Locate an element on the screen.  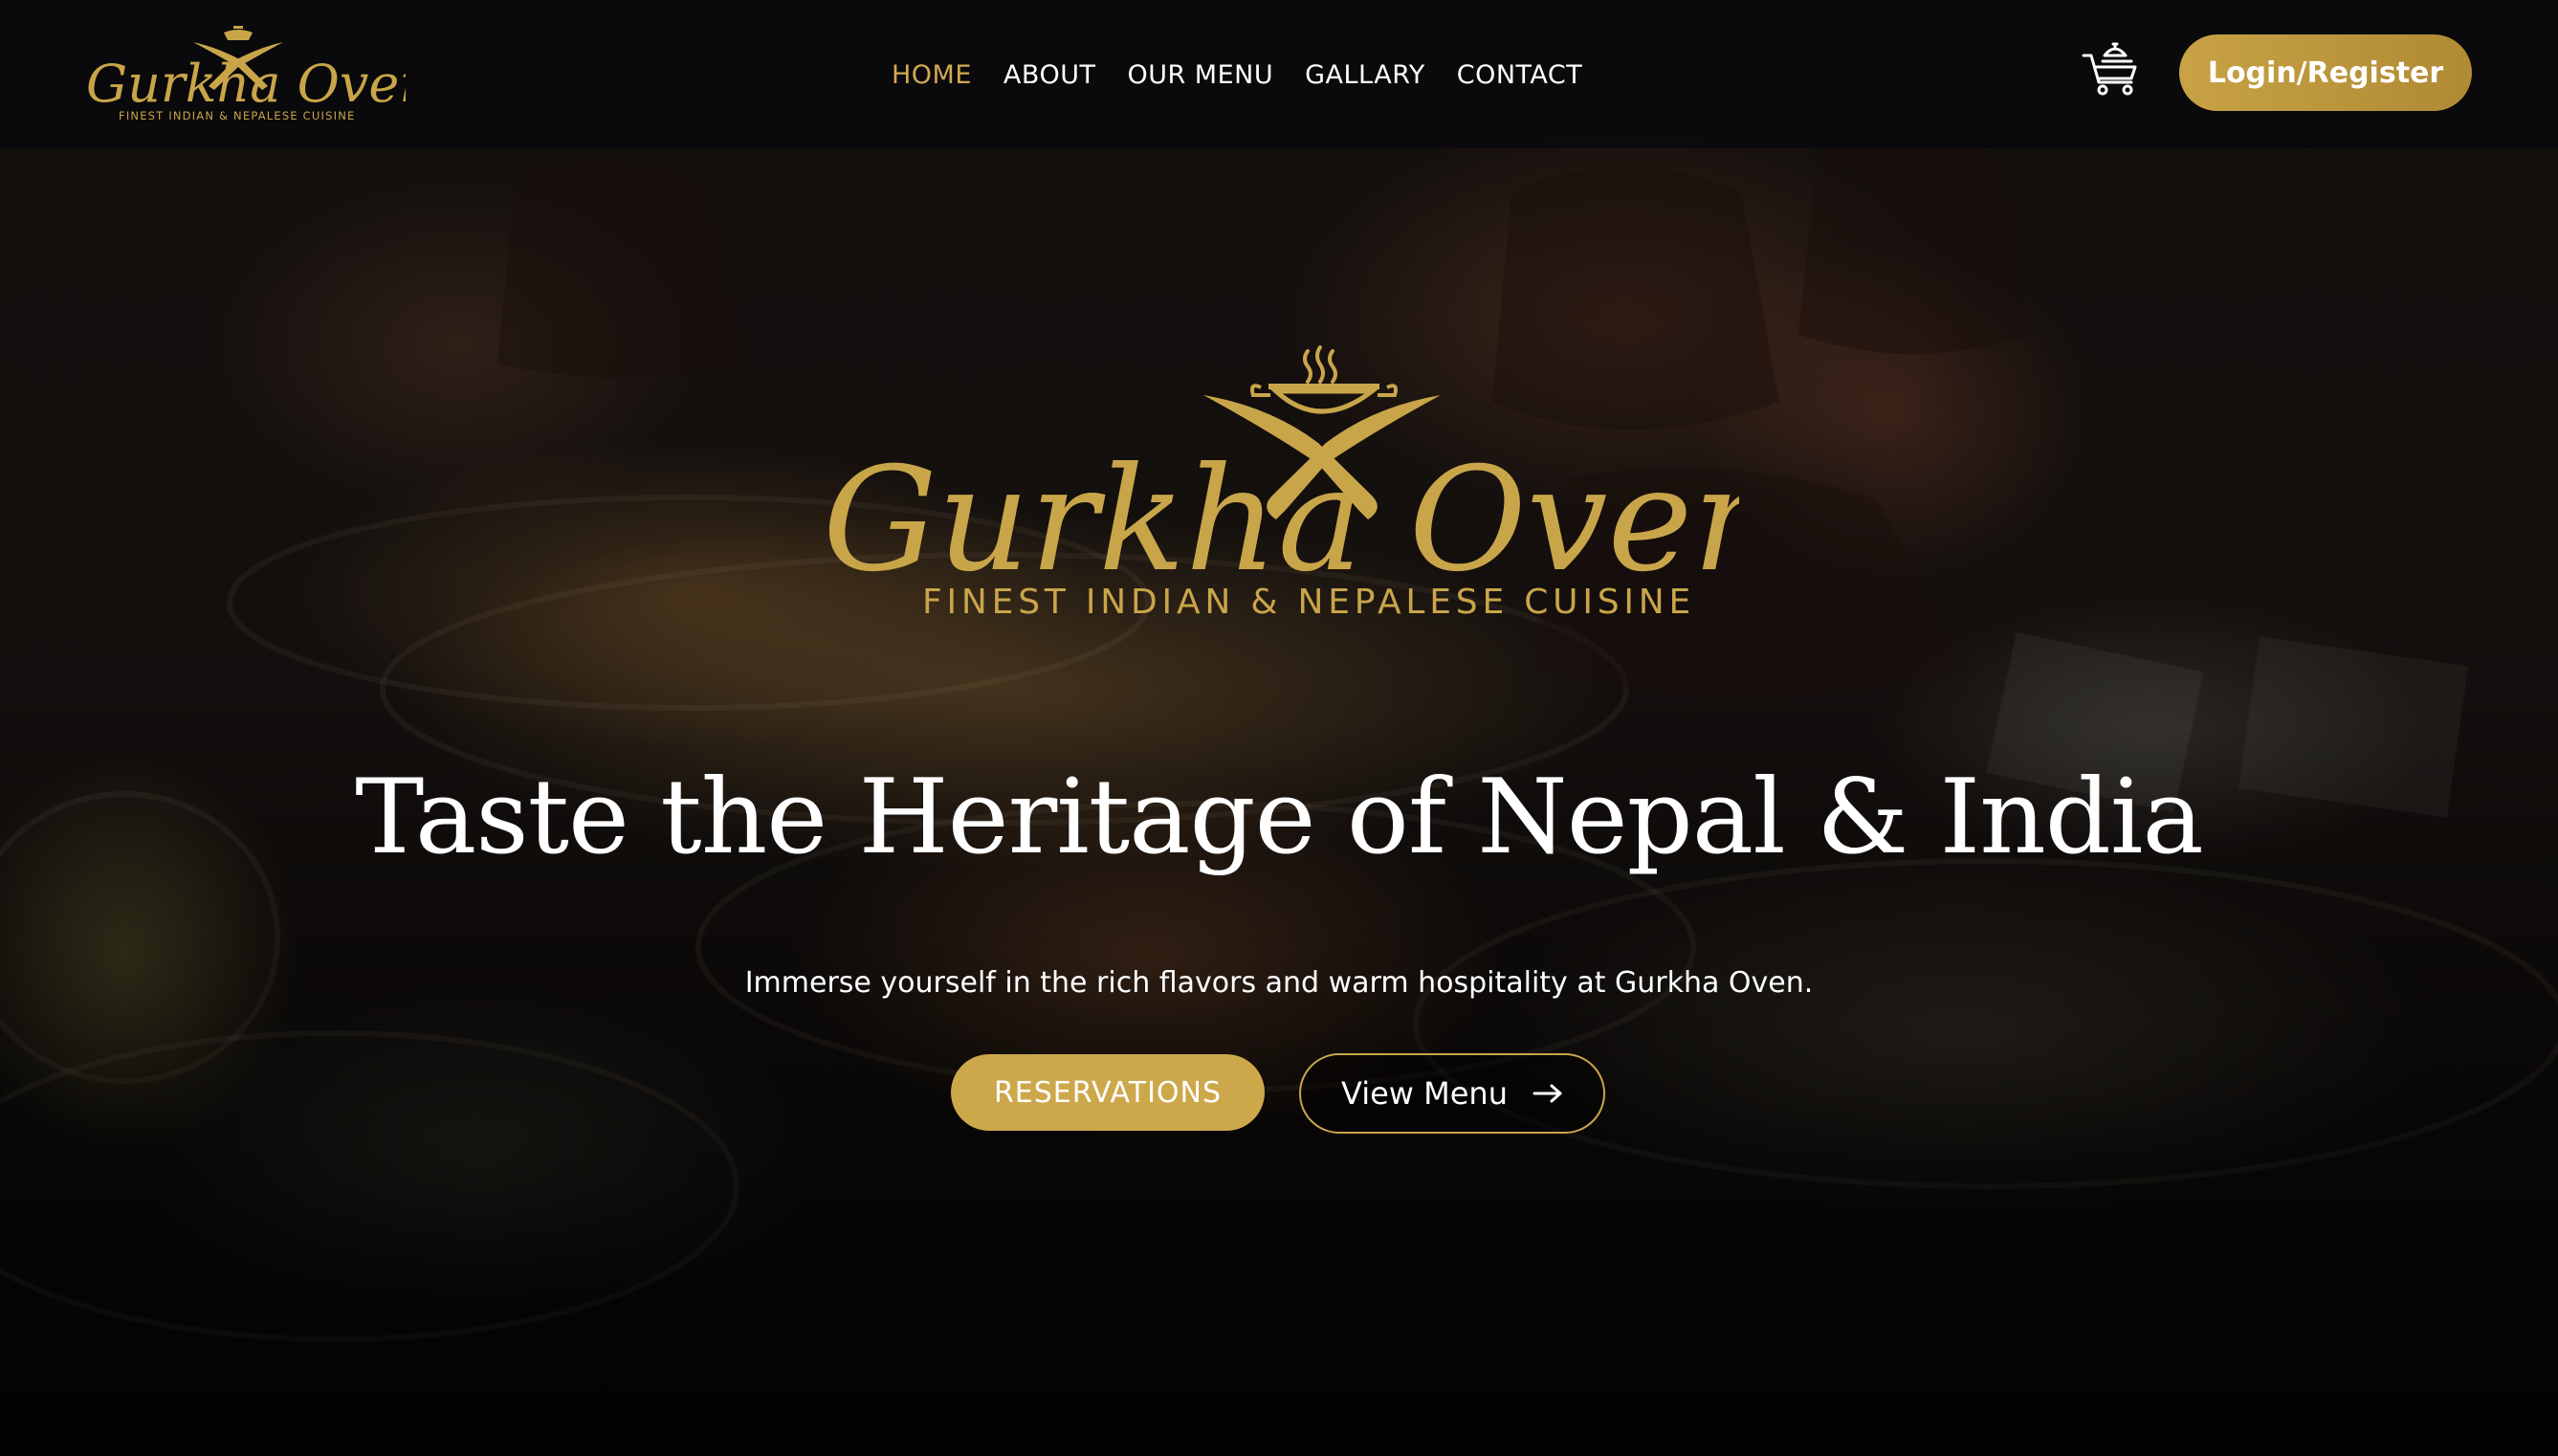
hero-logo-tagline: FINEST INDIAN & NEPALESE CUISINE is located at coordinates (1308, 602).